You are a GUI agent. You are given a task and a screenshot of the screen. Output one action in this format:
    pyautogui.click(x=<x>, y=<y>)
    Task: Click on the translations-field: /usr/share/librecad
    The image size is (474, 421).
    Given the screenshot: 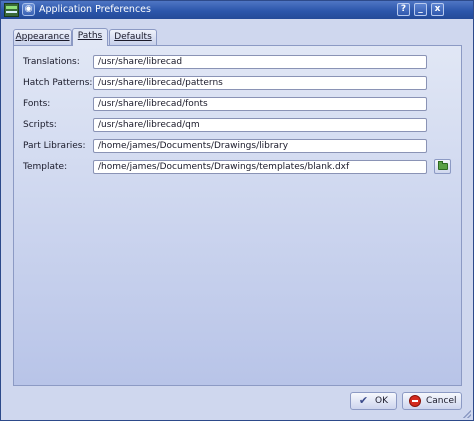 What is the action you would take?
    pyautogui.click(x=260, y=62)
    